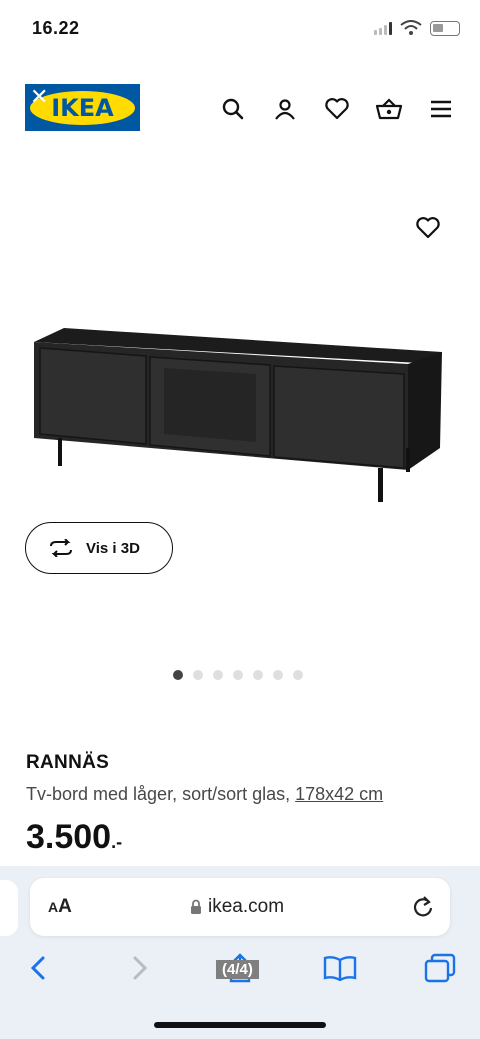 This screenshot has width=480, height=1039. I want to click on forward-button, so click(140, 968).